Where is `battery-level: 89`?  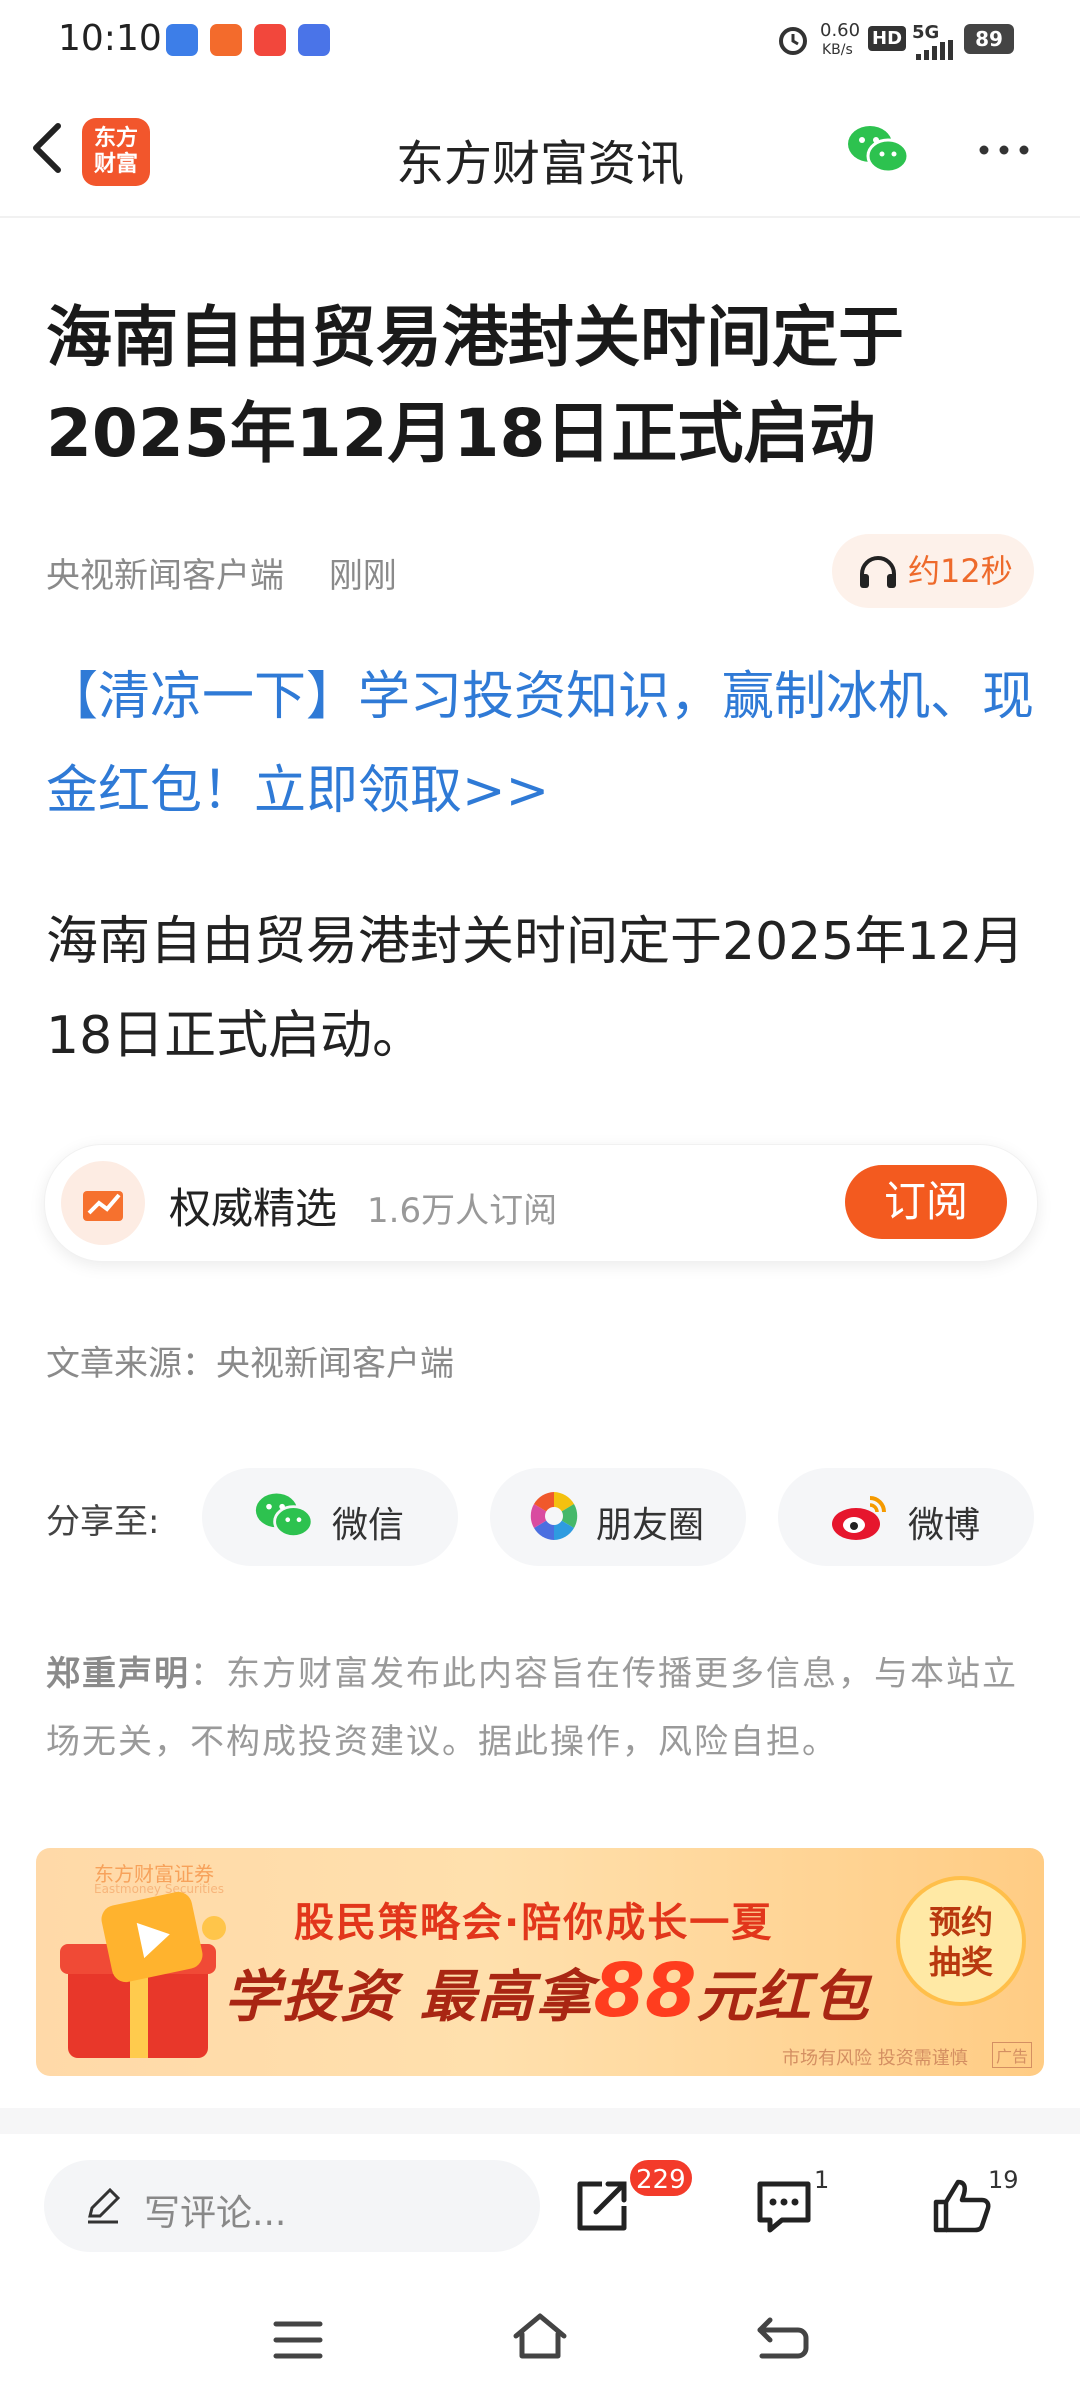 battery-level: 89 is located at coordinates (989, 39).